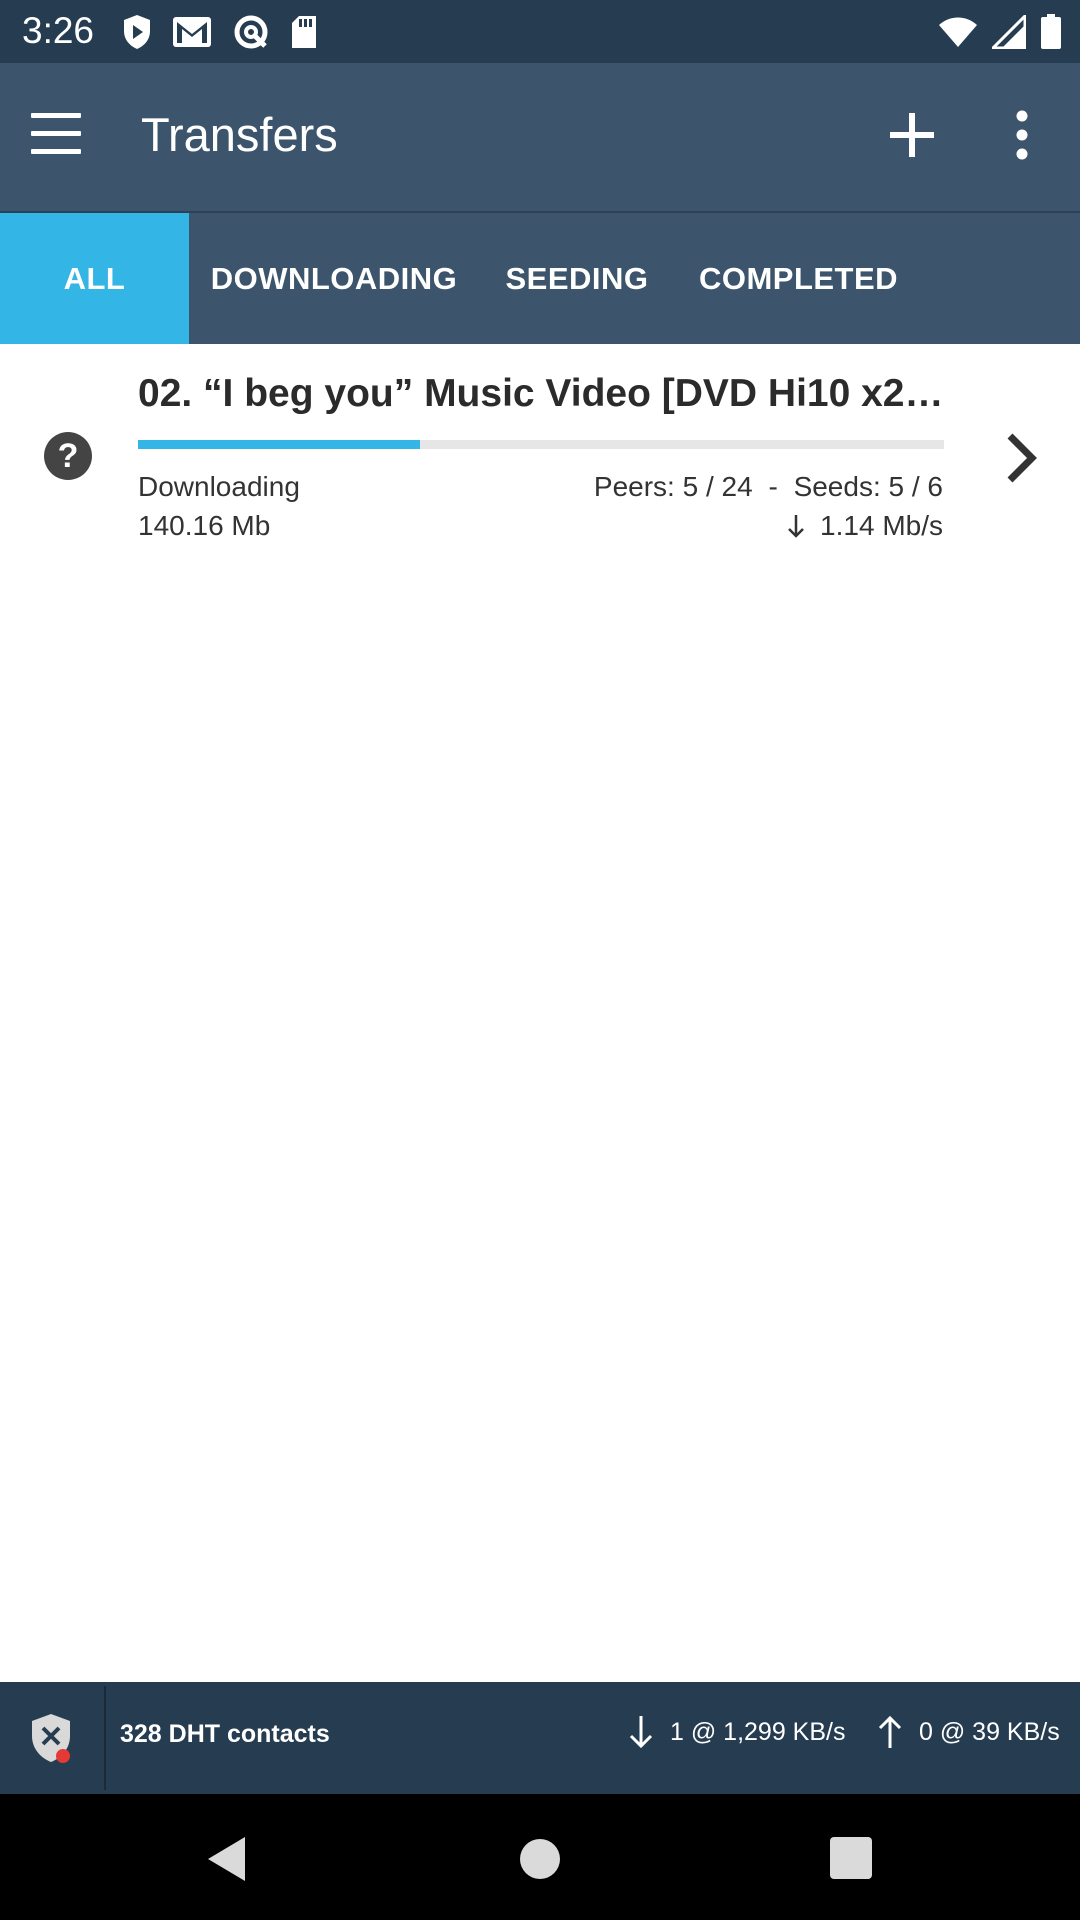 This screenshot has width=1080, height=1920. What do you see at coordinates (219, 486) in the screenshot?
I see `transfer-status: Downloading` at bounding box center [219, 486].